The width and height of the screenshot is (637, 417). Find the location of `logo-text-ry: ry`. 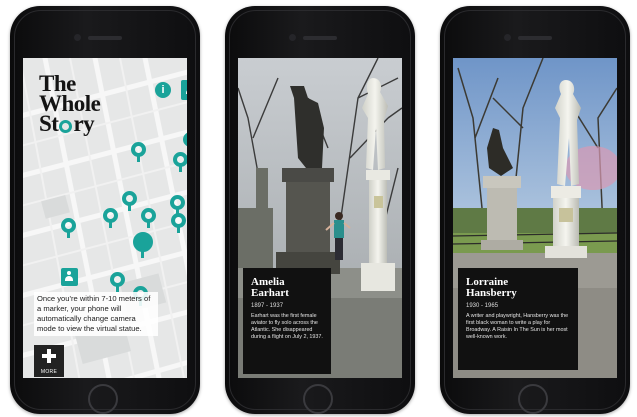

logo-text-ry: ry is located at coordinates (84, 123).